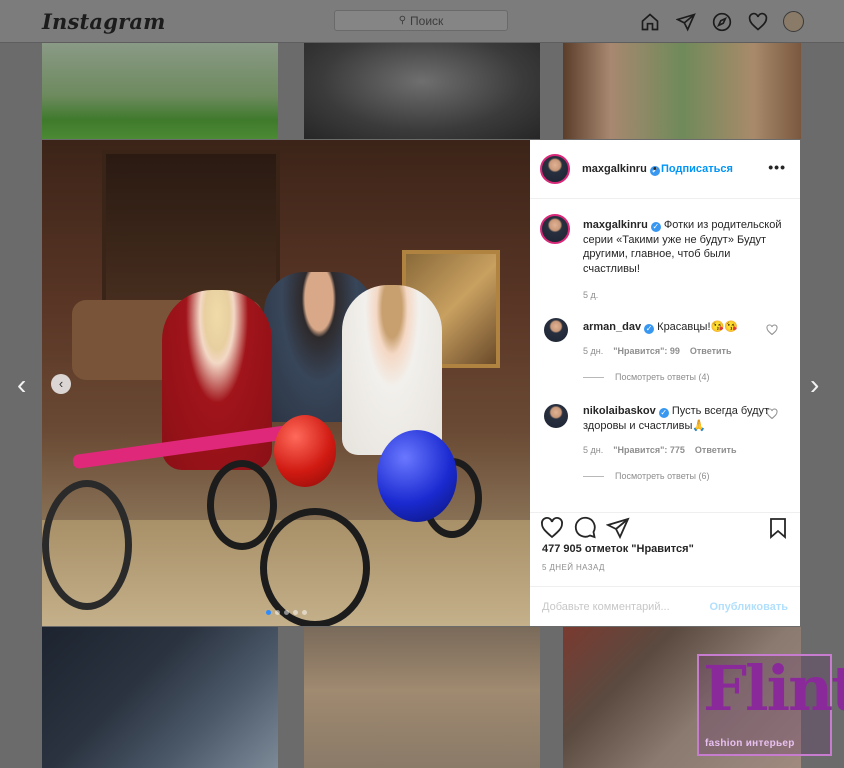 This screenshot has height=768, width=844. What do you see at coordinates (757, 21) in the screenshot?
I see `activity-heart-icon` at bounding box center [757, 21].